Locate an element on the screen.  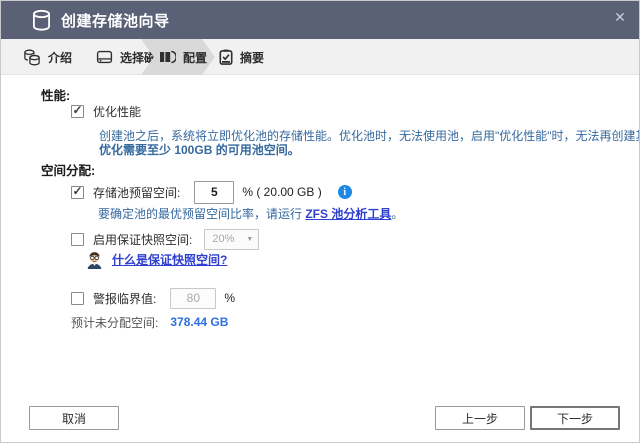
reserved-space-input is located at coordinates (214, 192).